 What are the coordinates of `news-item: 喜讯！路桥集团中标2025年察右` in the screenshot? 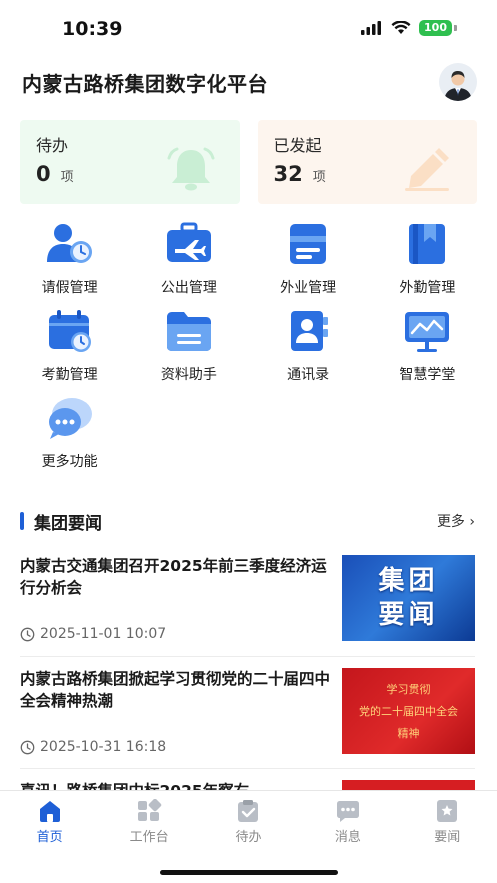 It's located at (247, 785).